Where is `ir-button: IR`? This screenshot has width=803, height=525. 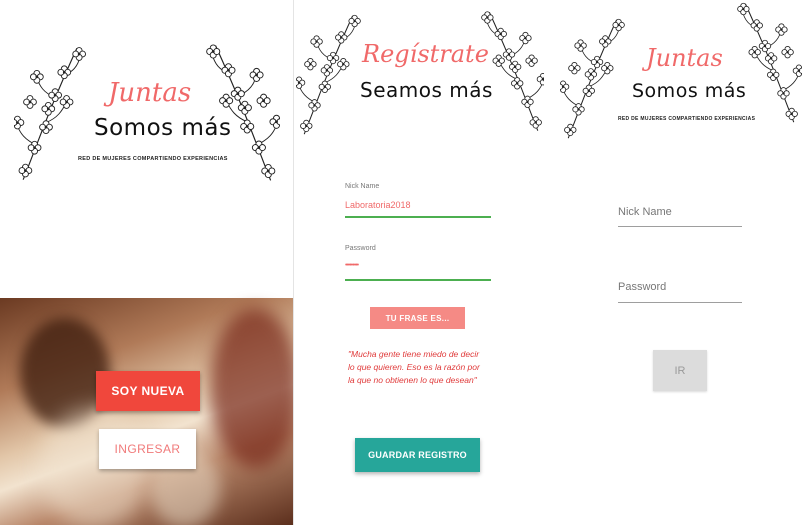
ir-button: IR is located at coordinates (680, 370).